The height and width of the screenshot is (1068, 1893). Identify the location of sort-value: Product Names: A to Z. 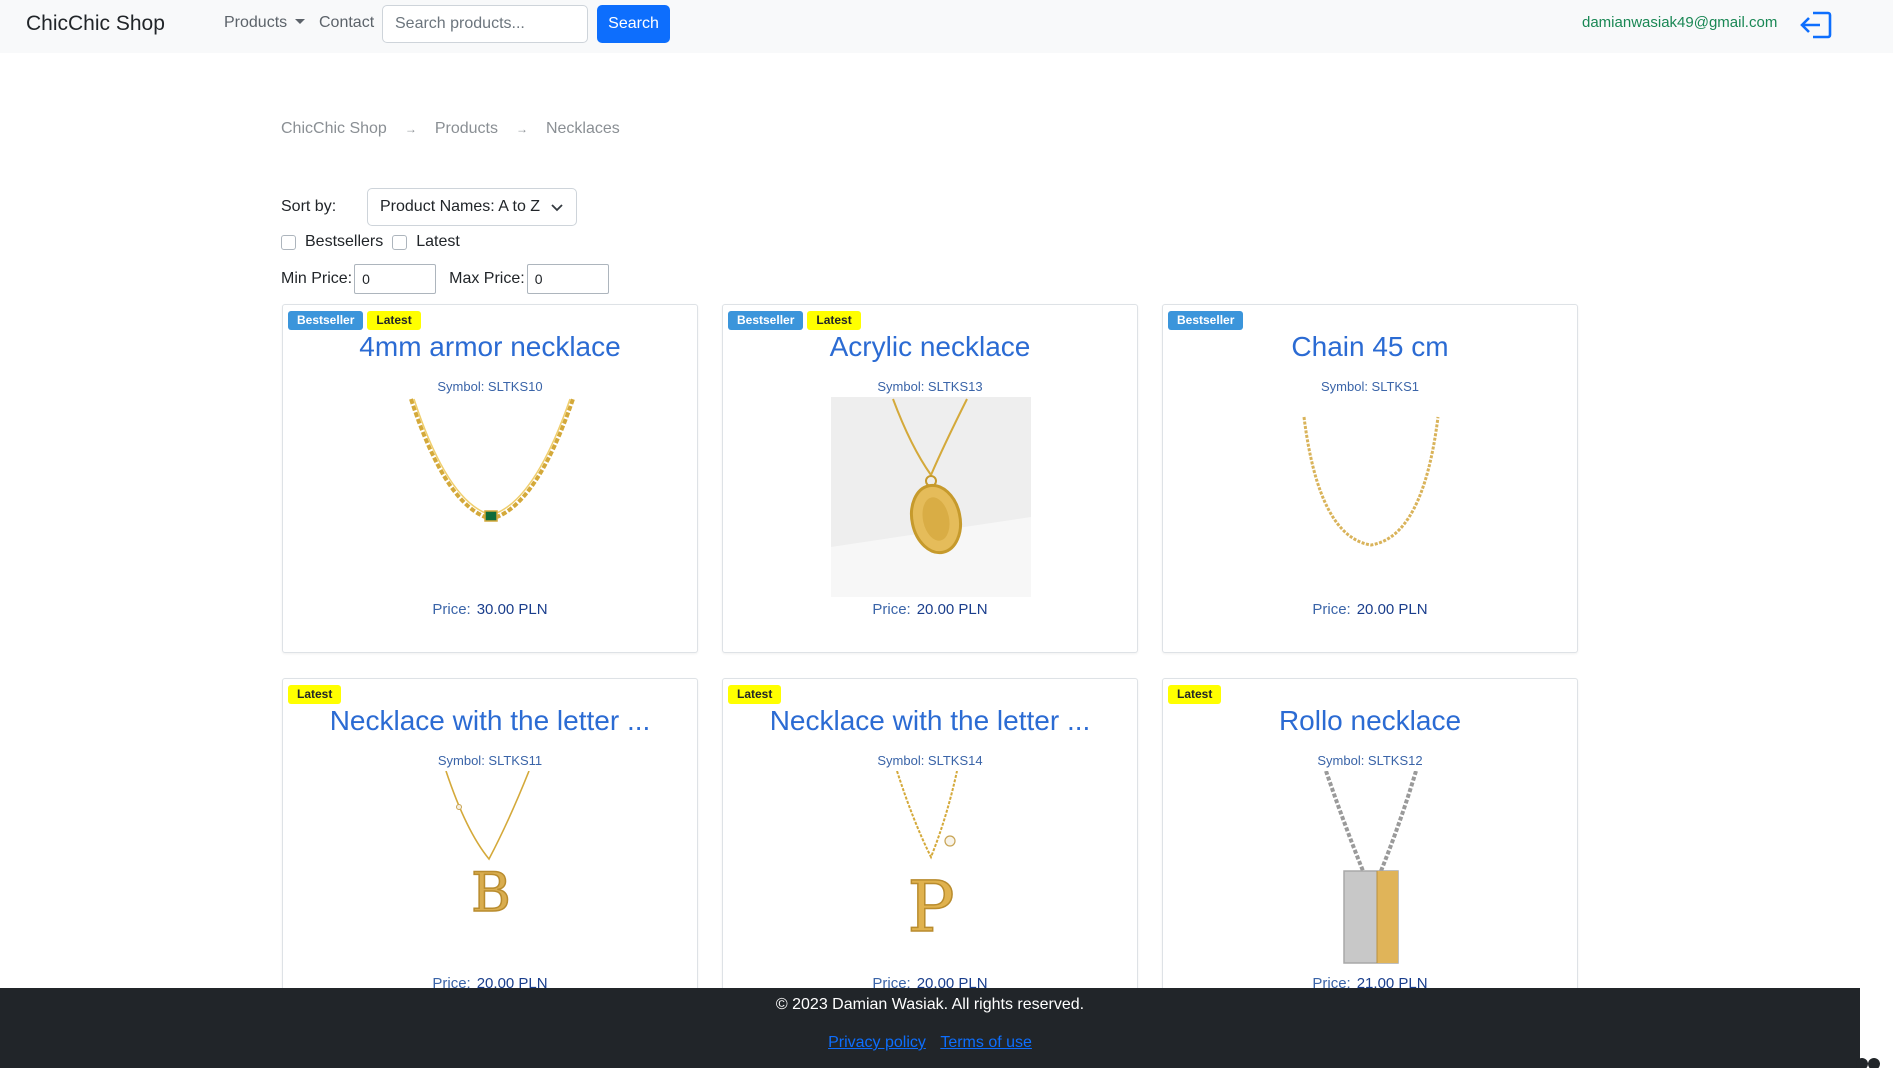
(460, 206).